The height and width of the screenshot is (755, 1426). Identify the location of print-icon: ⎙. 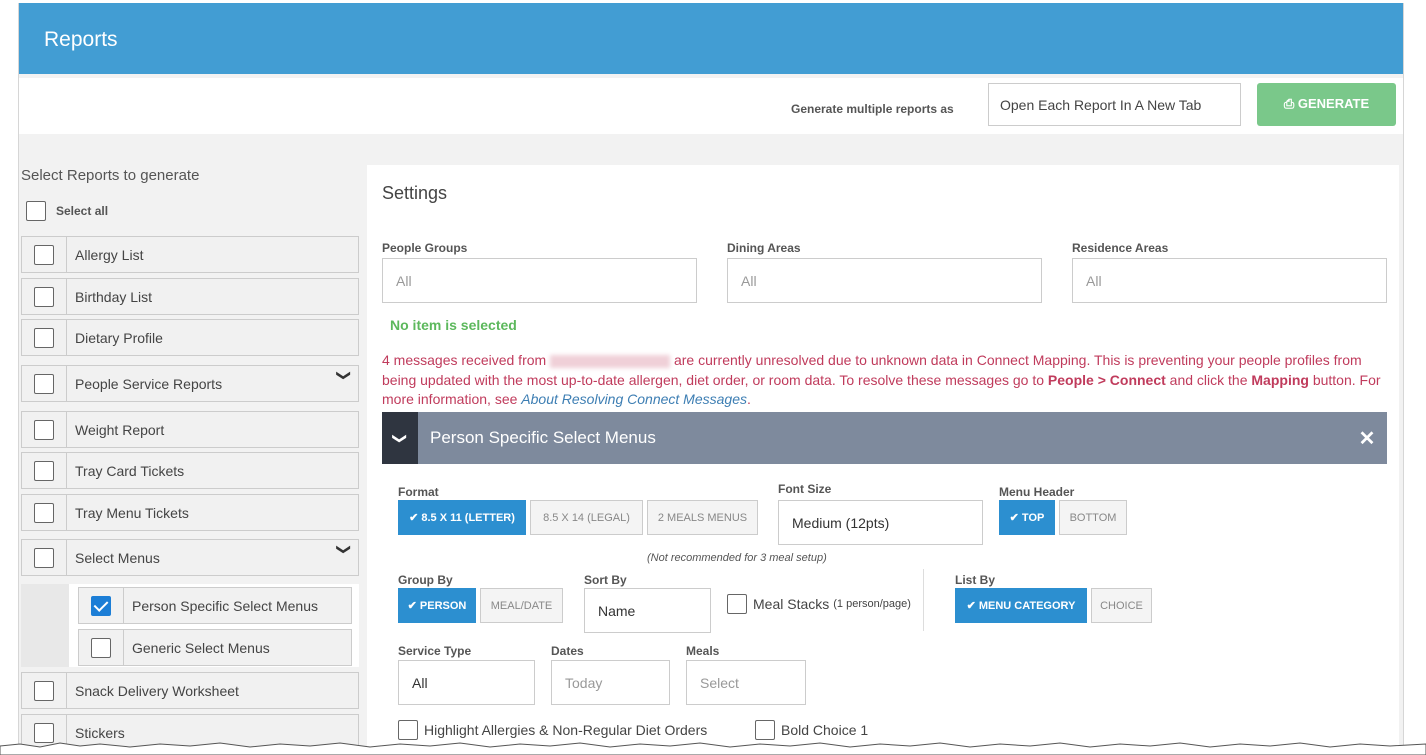
(1289, 103).